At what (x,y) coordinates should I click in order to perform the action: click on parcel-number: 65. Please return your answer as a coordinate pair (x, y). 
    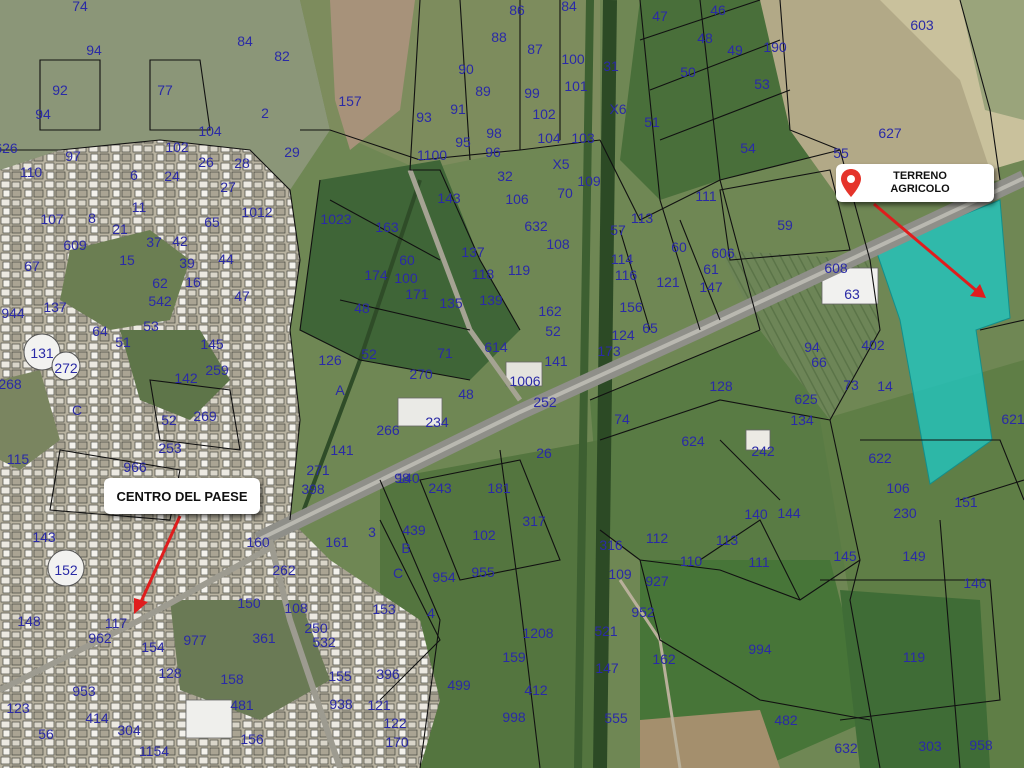
    Looking at the image, I should click on (650, 328).